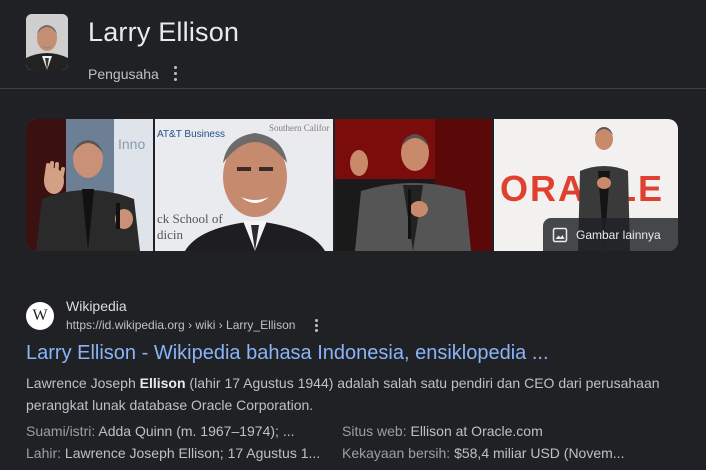  What do you see at coordinates (299, 128) in the screenshot?
I see `tile2-south: Southern Califor` at bounding box center [299, 128].